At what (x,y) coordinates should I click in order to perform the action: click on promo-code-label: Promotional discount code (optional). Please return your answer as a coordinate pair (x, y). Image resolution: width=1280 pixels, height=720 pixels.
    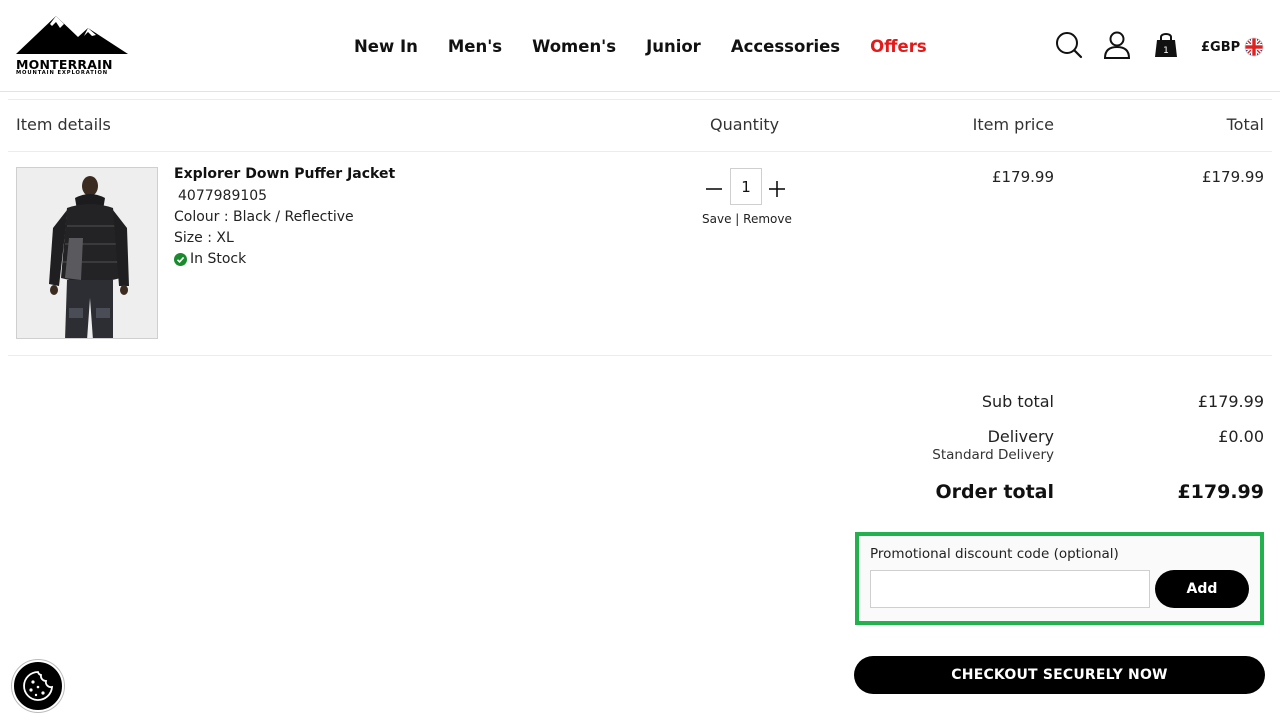
    Looking at the image, I should click on (994, 554).